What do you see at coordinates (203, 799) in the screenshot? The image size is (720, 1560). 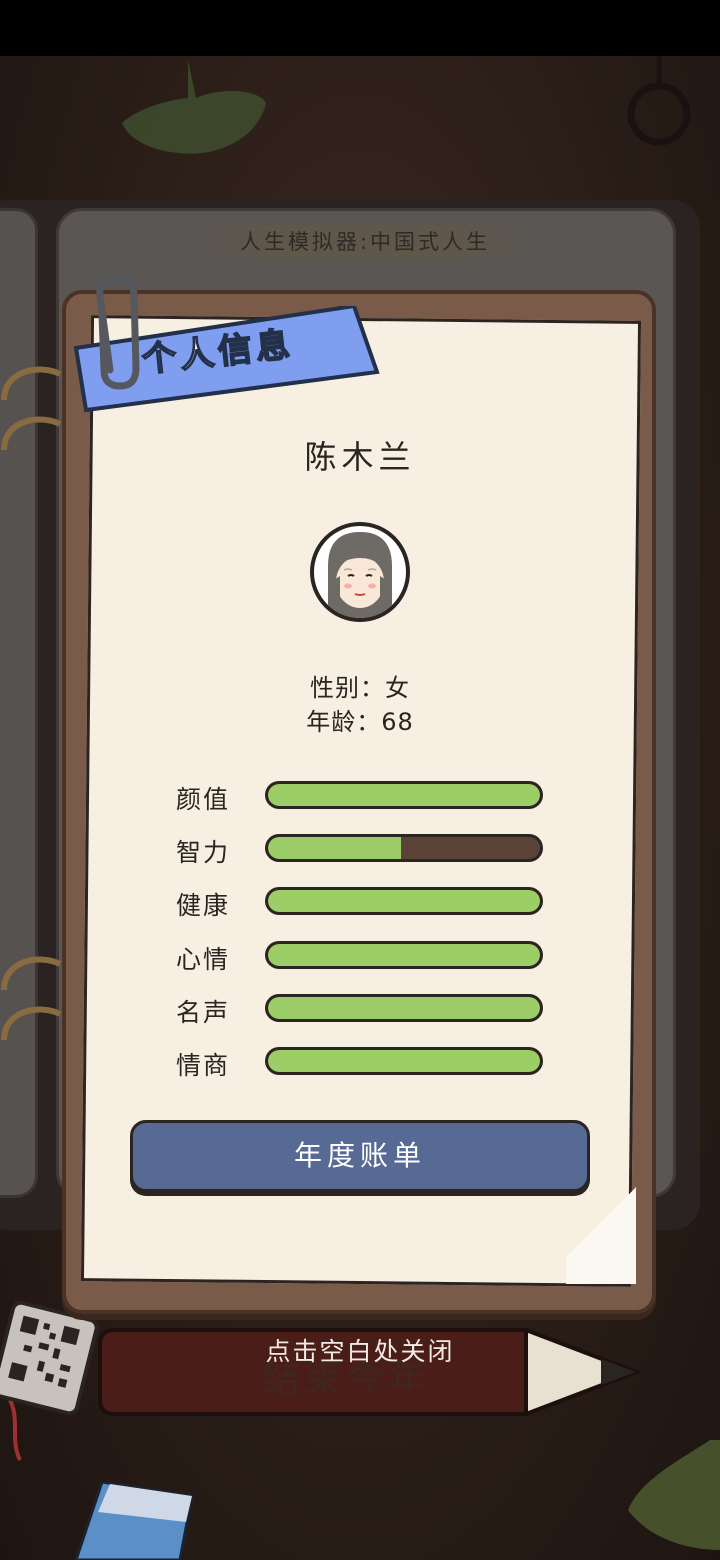 I see `stat-label-appearance: 颜值` at bounding box center [203, 799].